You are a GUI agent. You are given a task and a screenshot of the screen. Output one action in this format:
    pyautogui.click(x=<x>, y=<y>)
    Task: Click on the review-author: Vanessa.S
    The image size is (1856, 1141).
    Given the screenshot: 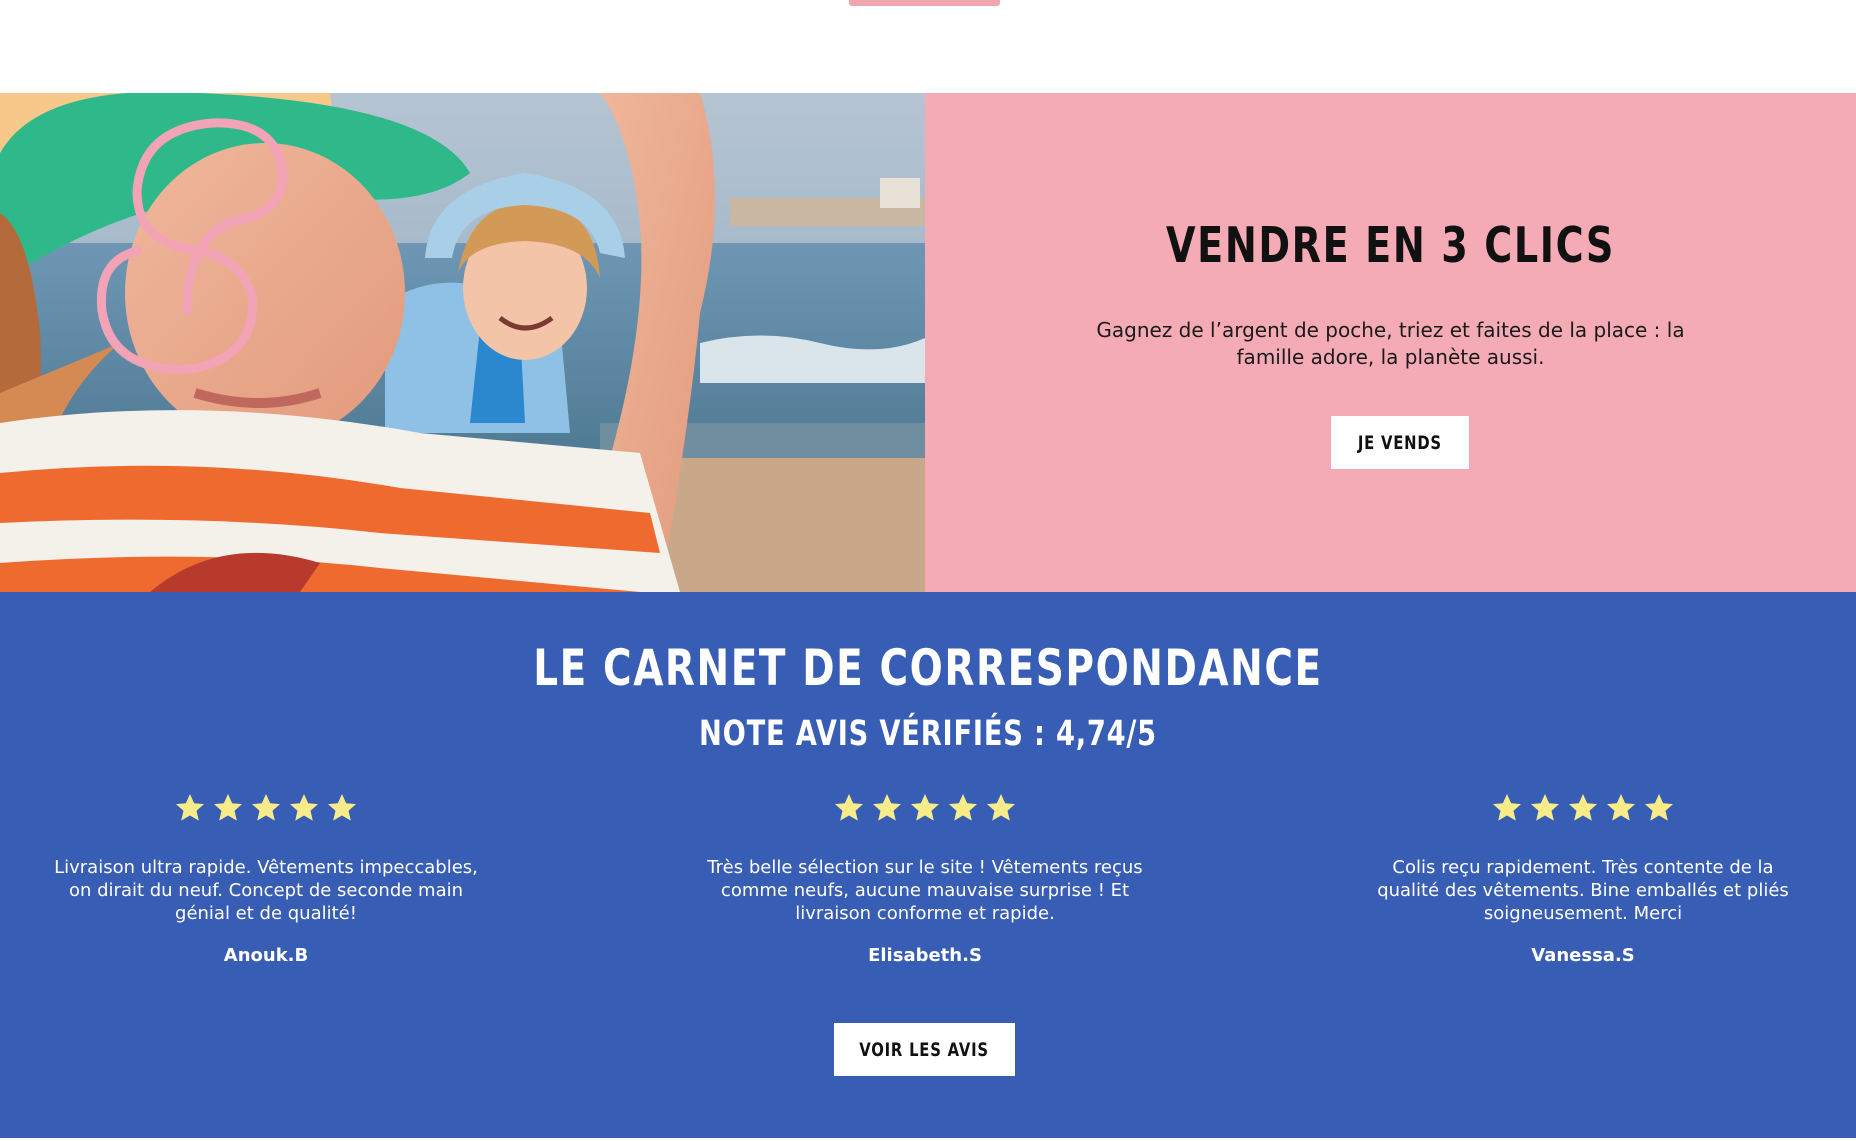 What is the action you would take?
    pyautogui.click(x=1583, y=955)
    